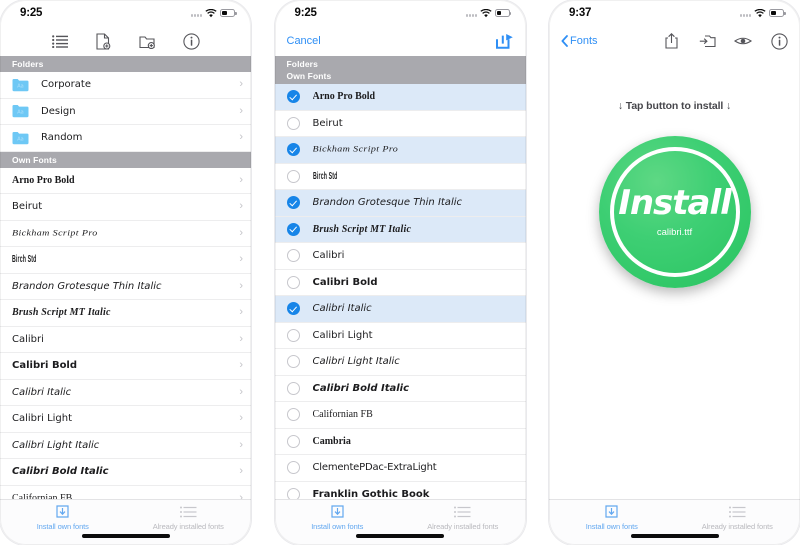  I want to click on toolbar-select: Cancel, so click(400, 41).